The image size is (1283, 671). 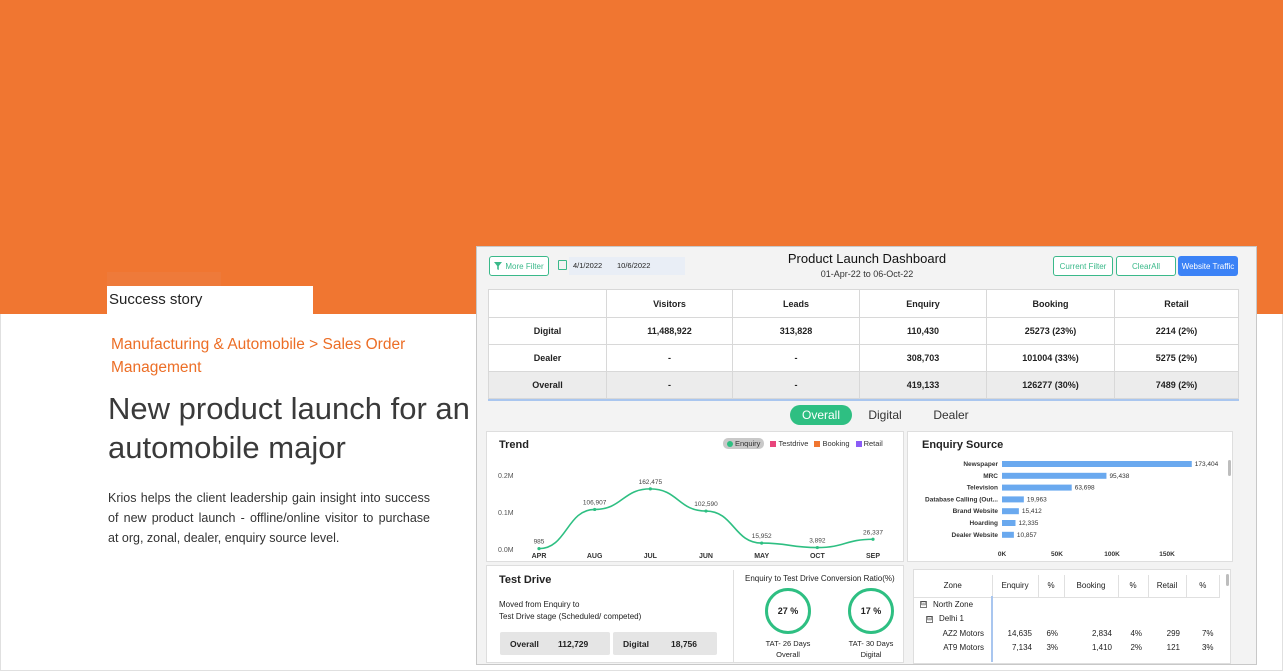 What do you see at coordinates (1027, 535) in the screenshot?
I see `data-label: 10,857` at bounding box center [1027, 535].